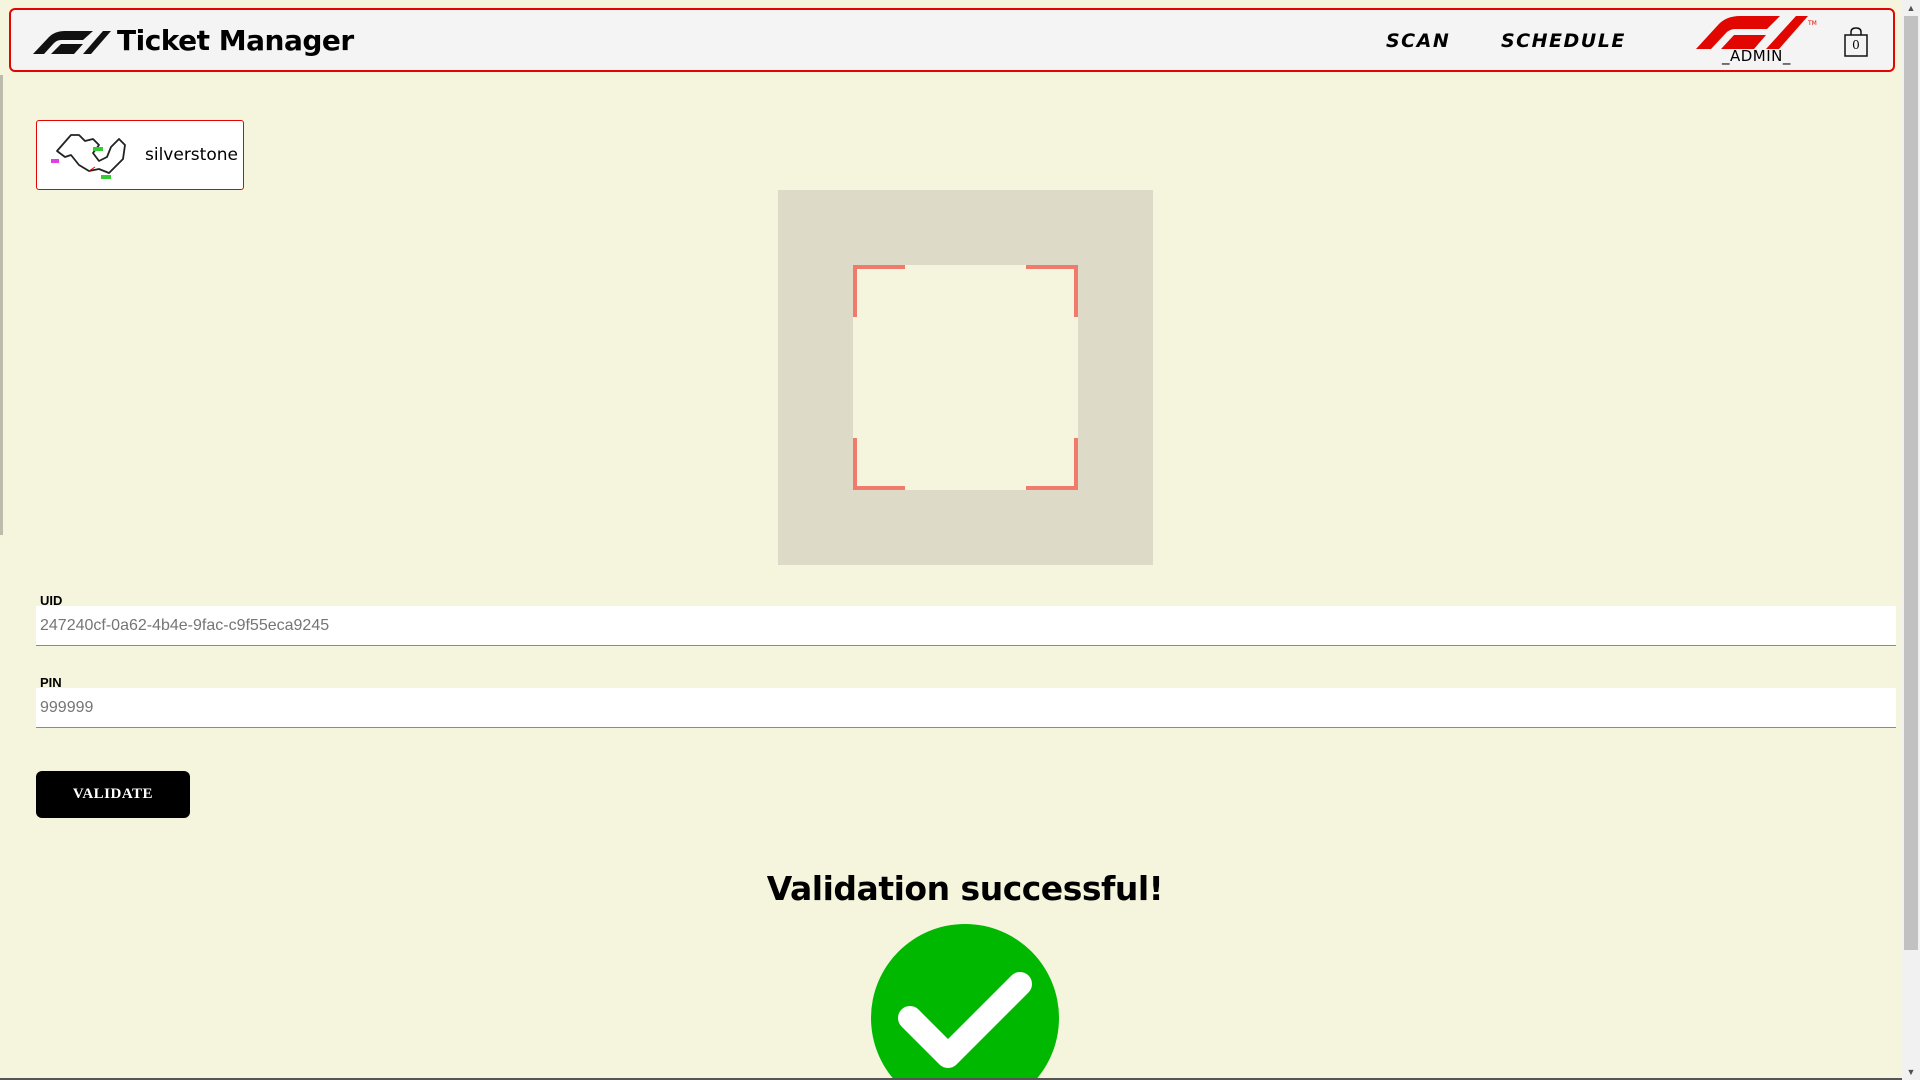  Describe the element at coordinates (1812, 23) in the screenshot. I see `svg-text: TM` at that location.